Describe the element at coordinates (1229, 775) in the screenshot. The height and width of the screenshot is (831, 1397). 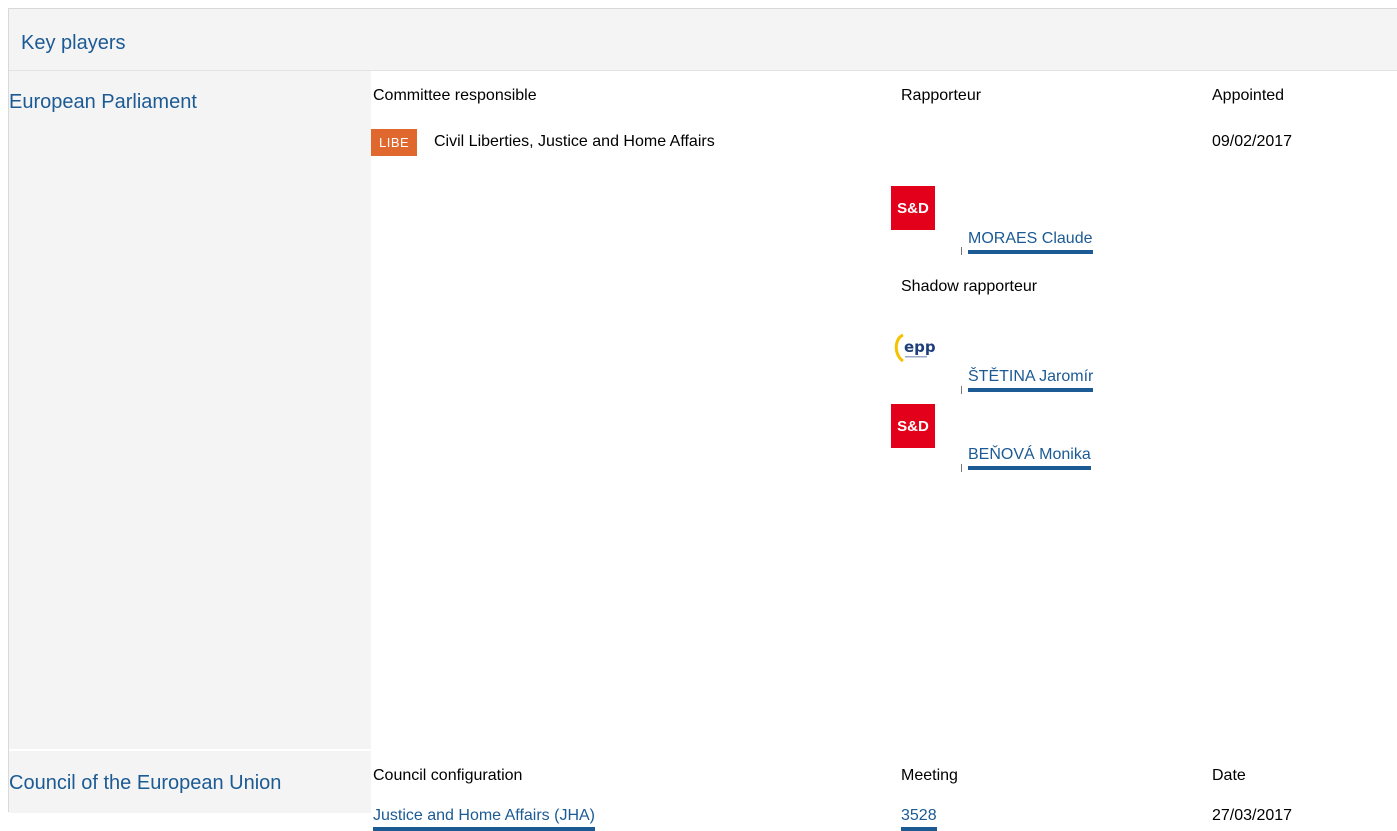
I see `col-date-header: Date` at that location.